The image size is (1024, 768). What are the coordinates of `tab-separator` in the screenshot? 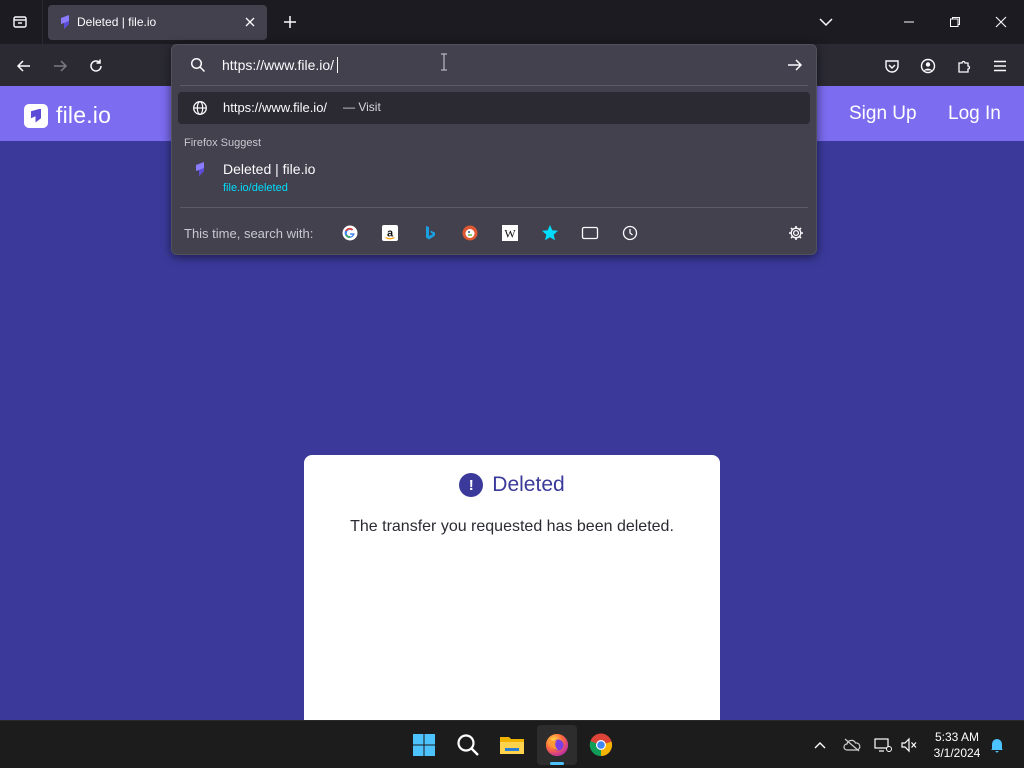 It's located at (42, 22).